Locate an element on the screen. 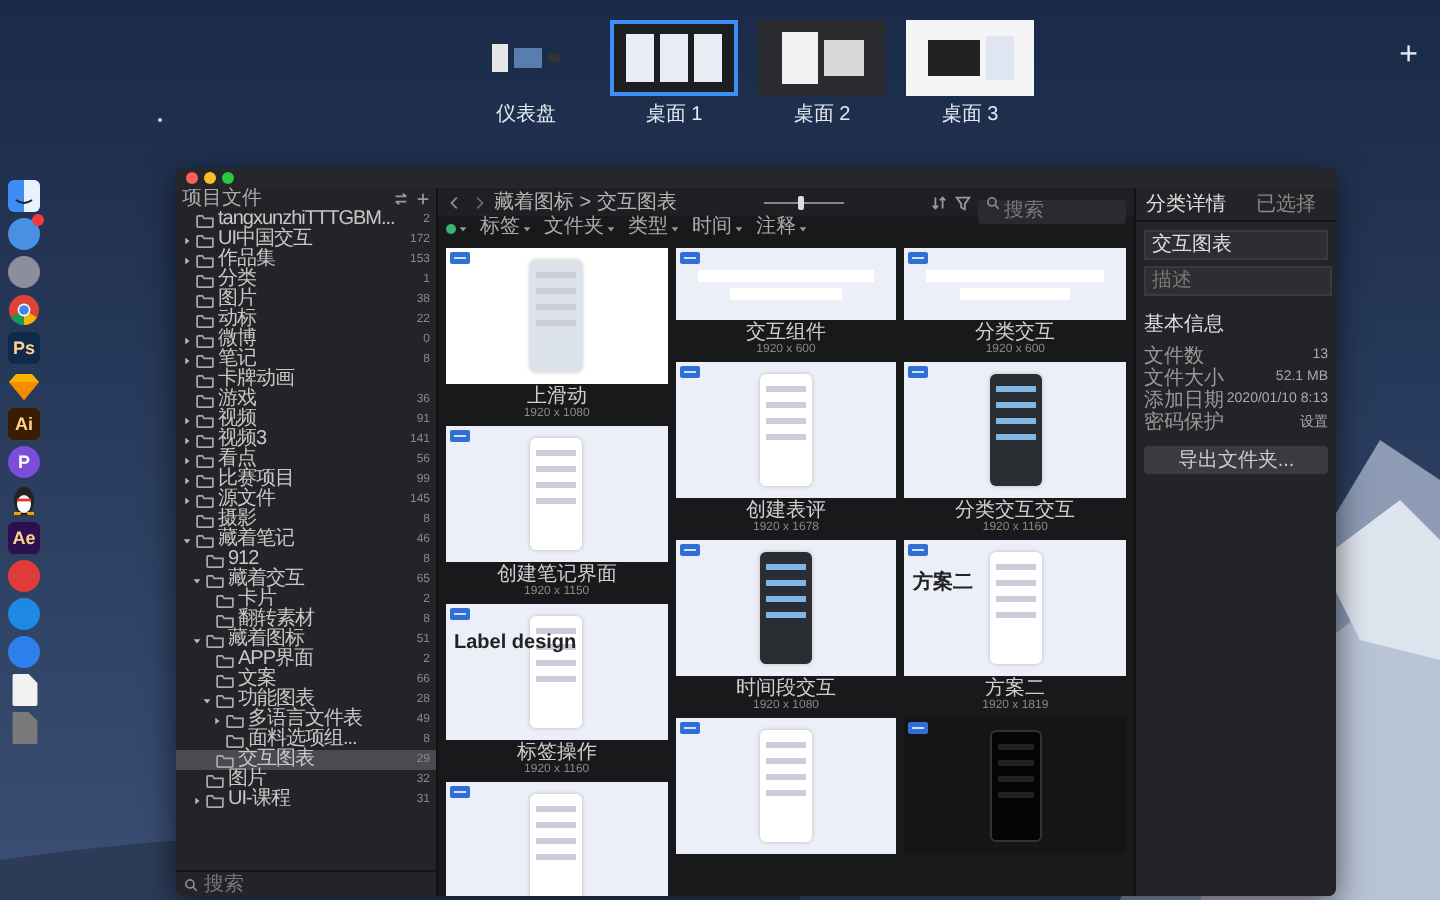  file-name: 分类交互交互 is located at coordinates (1015, 511).